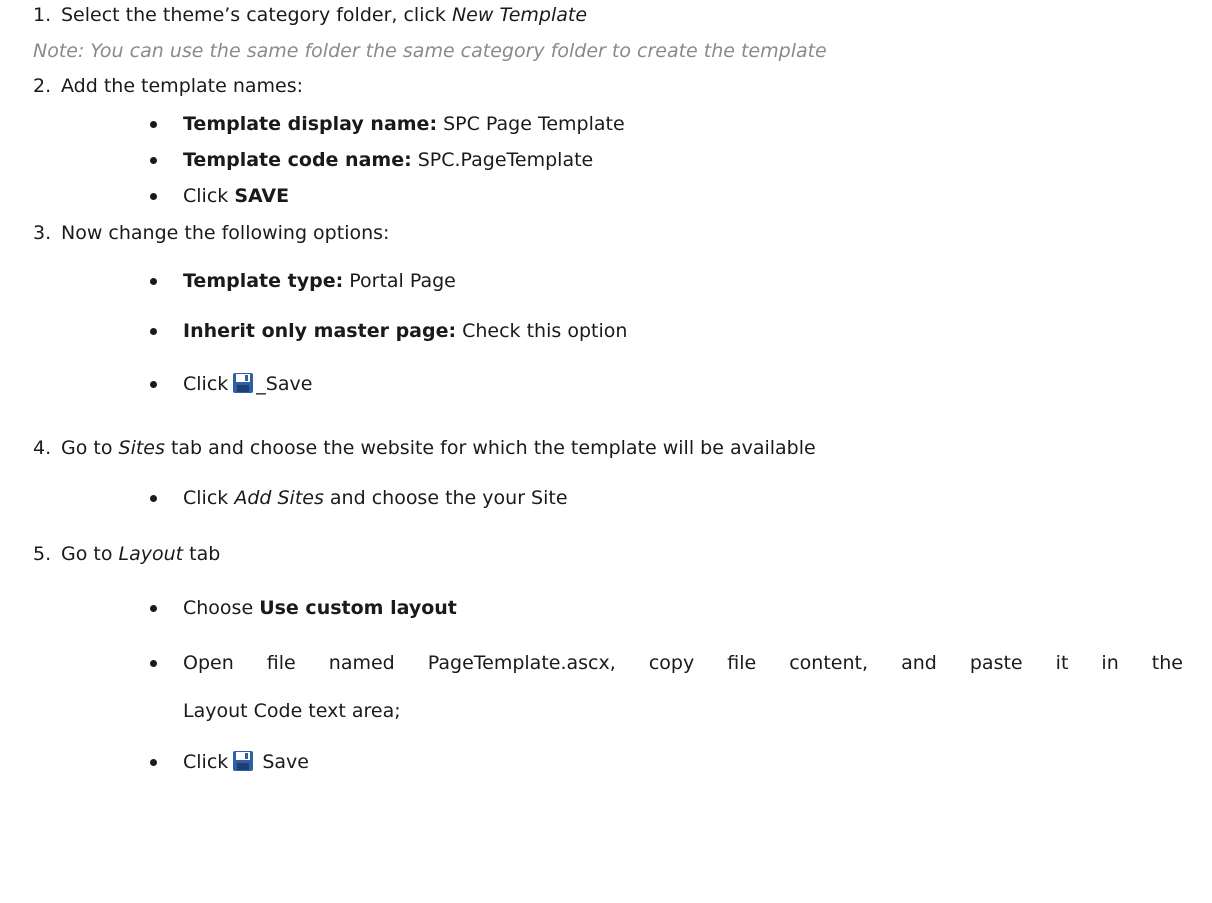 This screenshot has width=1212, height=903. Describe the element at coordinates (141, 448) in the screenshot. I see `step-emphasis: Sites` at that location.